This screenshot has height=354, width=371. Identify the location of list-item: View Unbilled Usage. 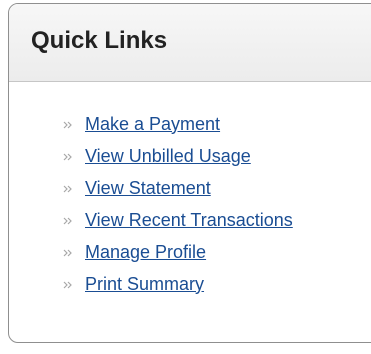
(178, 156).